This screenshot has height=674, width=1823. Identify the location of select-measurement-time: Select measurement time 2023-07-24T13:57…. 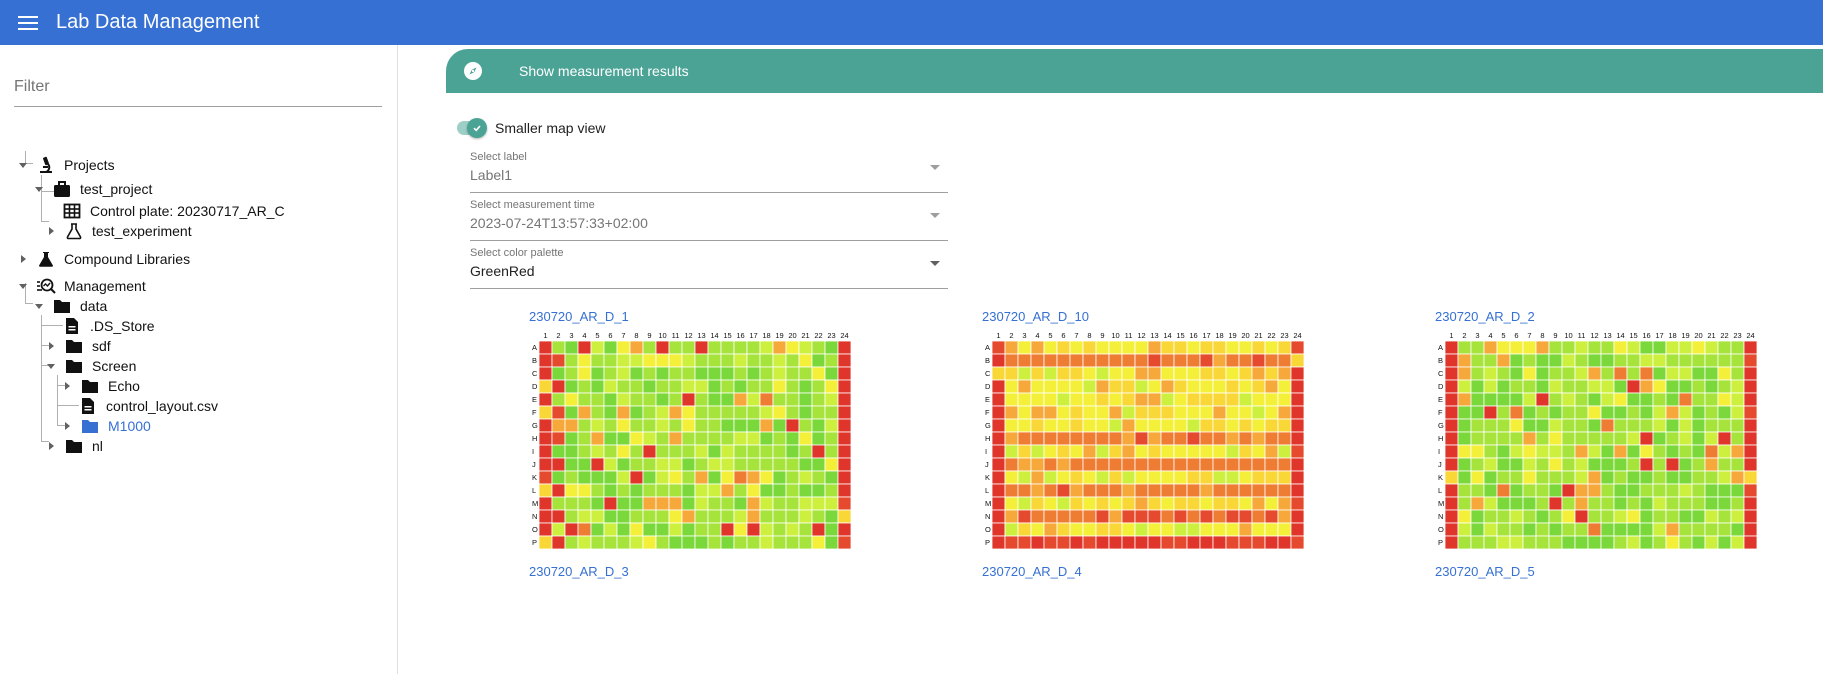
(709, 217).